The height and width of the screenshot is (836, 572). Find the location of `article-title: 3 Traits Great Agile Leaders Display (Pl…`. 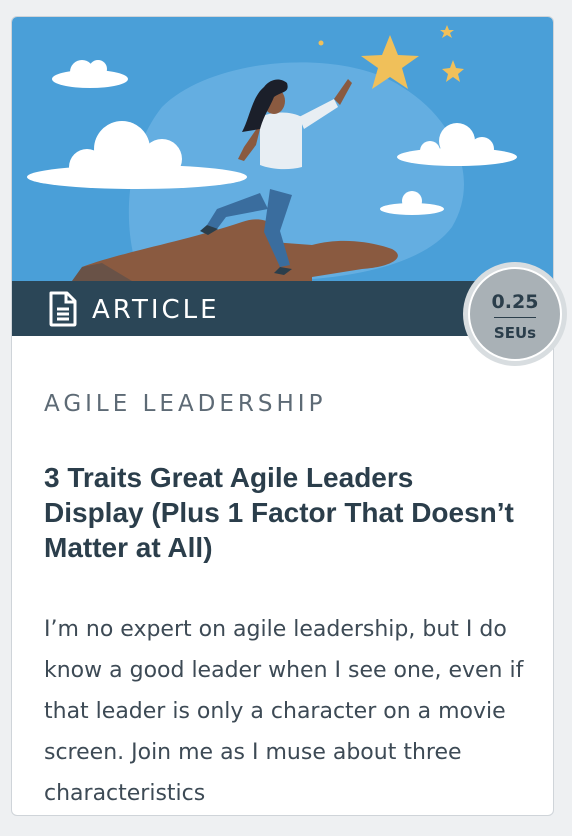

article-title: 3 Traits Great Agile Leaders Display (Pl… is located at coordinates (279, 512).